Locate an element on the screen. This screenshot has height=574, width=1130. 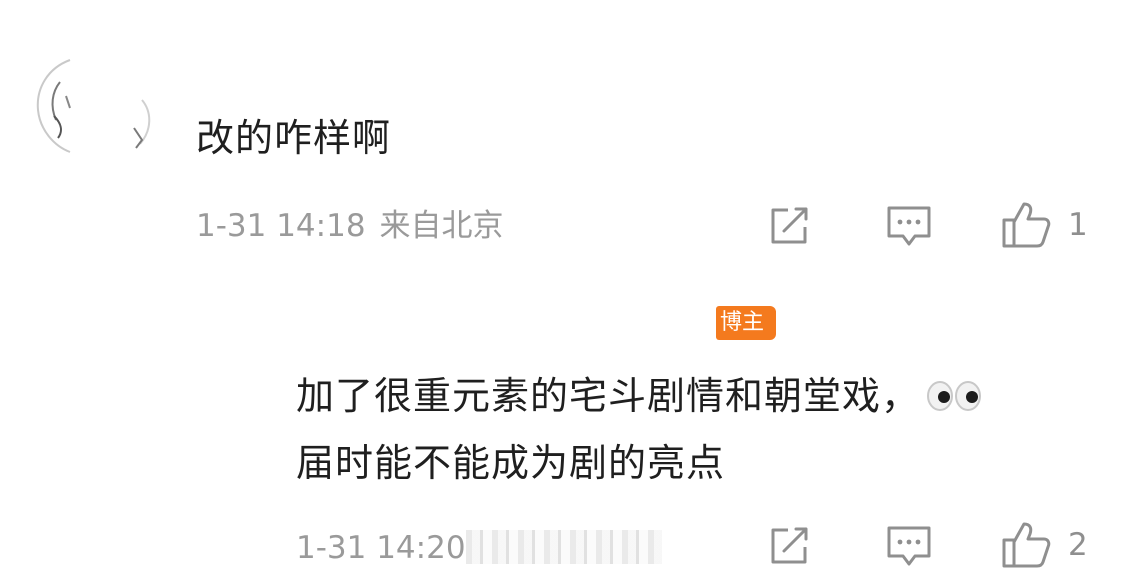
like-button: 1 is located at coordinates (1048, 225).